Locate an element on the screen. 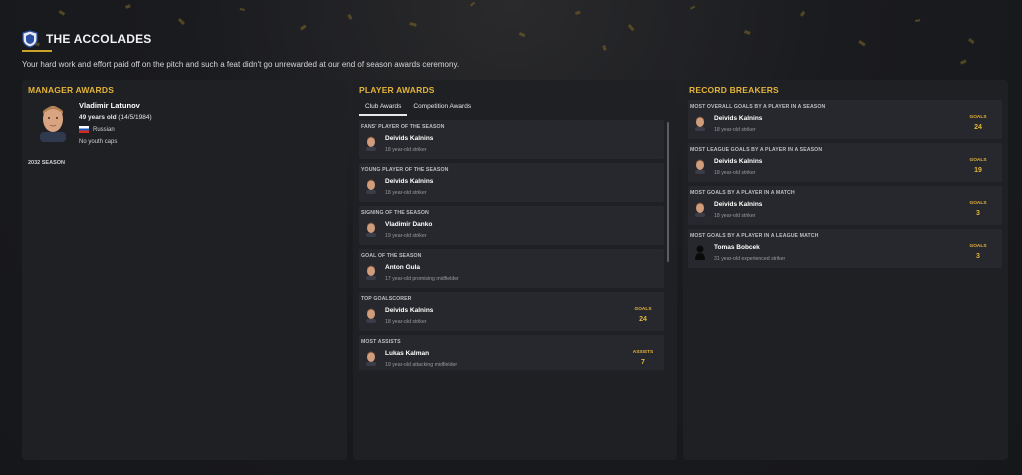 This screenshot has width=1022, height=475. stat-label: ASSISTS is located at coordinates (643, 352).